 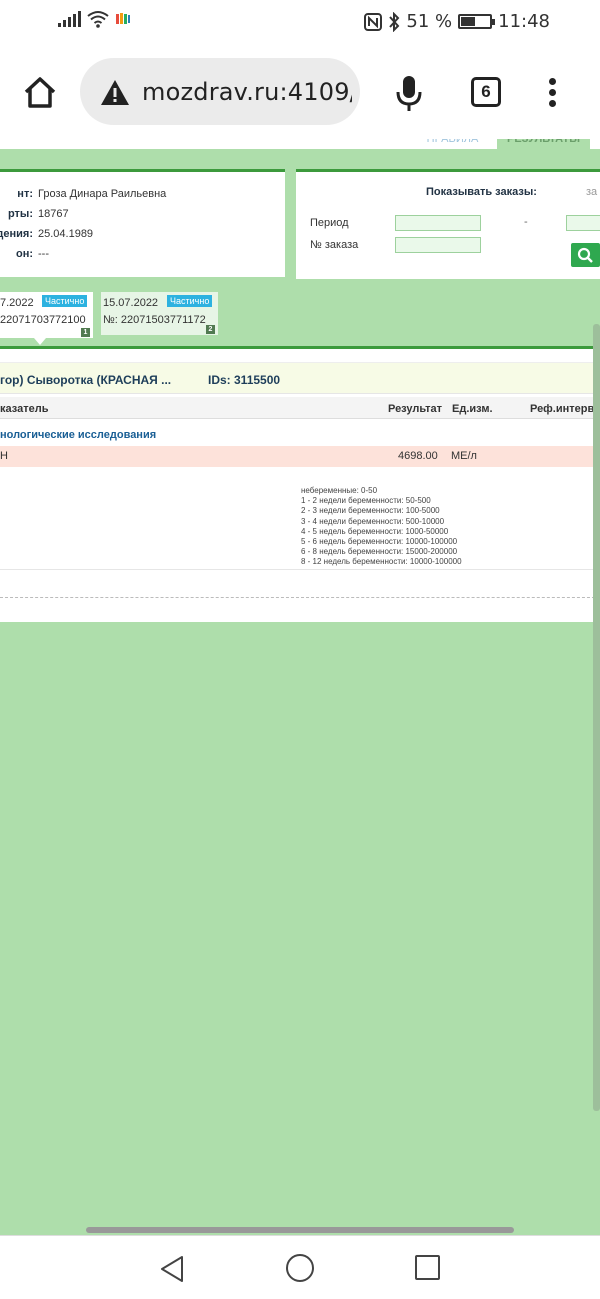 What do you see at coordinates (24, 254) in the screenshot?
I see `patient-label: он:` at bounding box center [24, 254].